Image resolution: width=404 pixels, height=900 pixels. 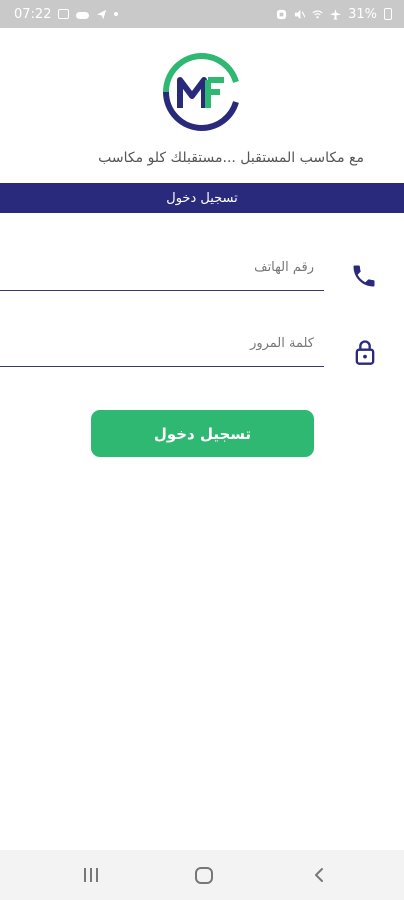 What do you see at coordinates (319, 875) in the screenshot?
I see `back-icon` at bounding box center [319, 875].